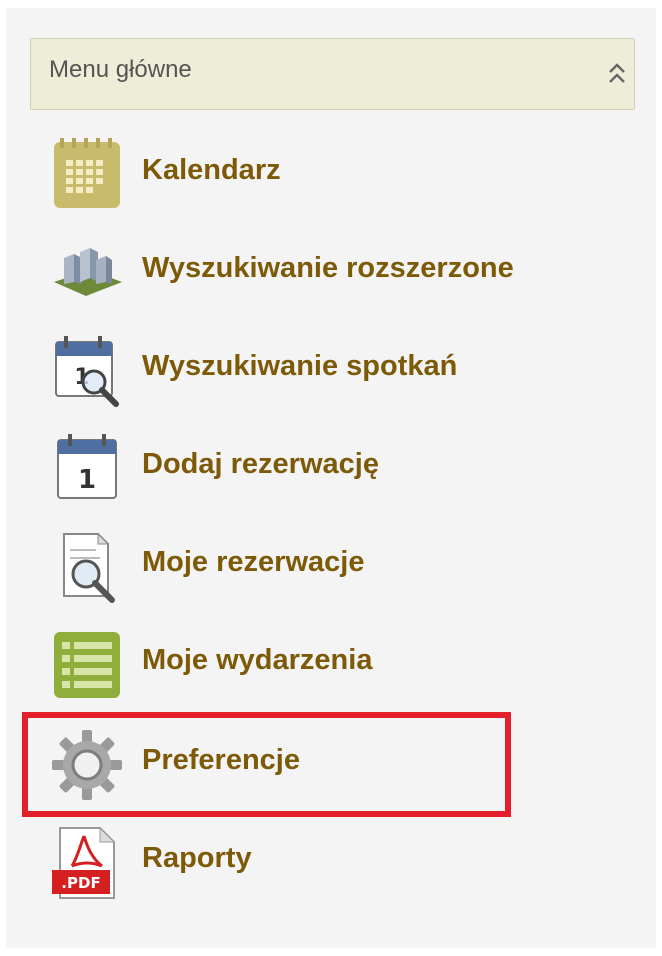 The image size is (662, 956). I want to click on menu-item-label: Raporty, so click(197, 858).